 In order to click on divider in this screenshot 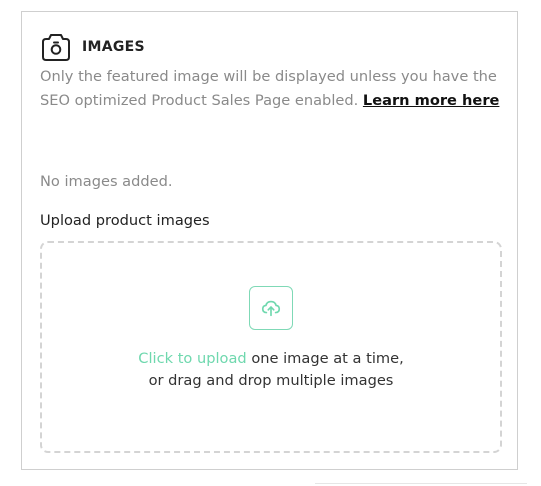, I will do `click(421, 483)`.